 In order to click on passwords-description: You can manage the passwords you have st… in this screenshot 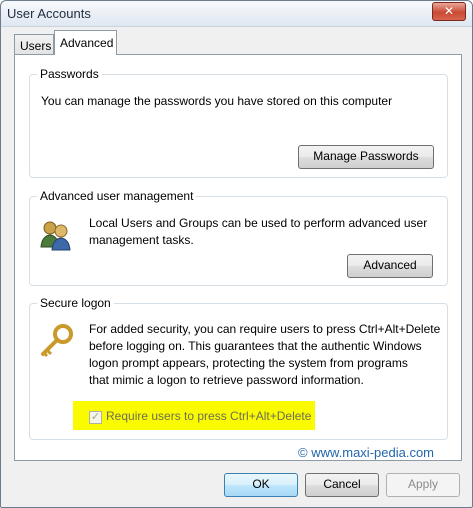, I will do `click(217, 101)`.